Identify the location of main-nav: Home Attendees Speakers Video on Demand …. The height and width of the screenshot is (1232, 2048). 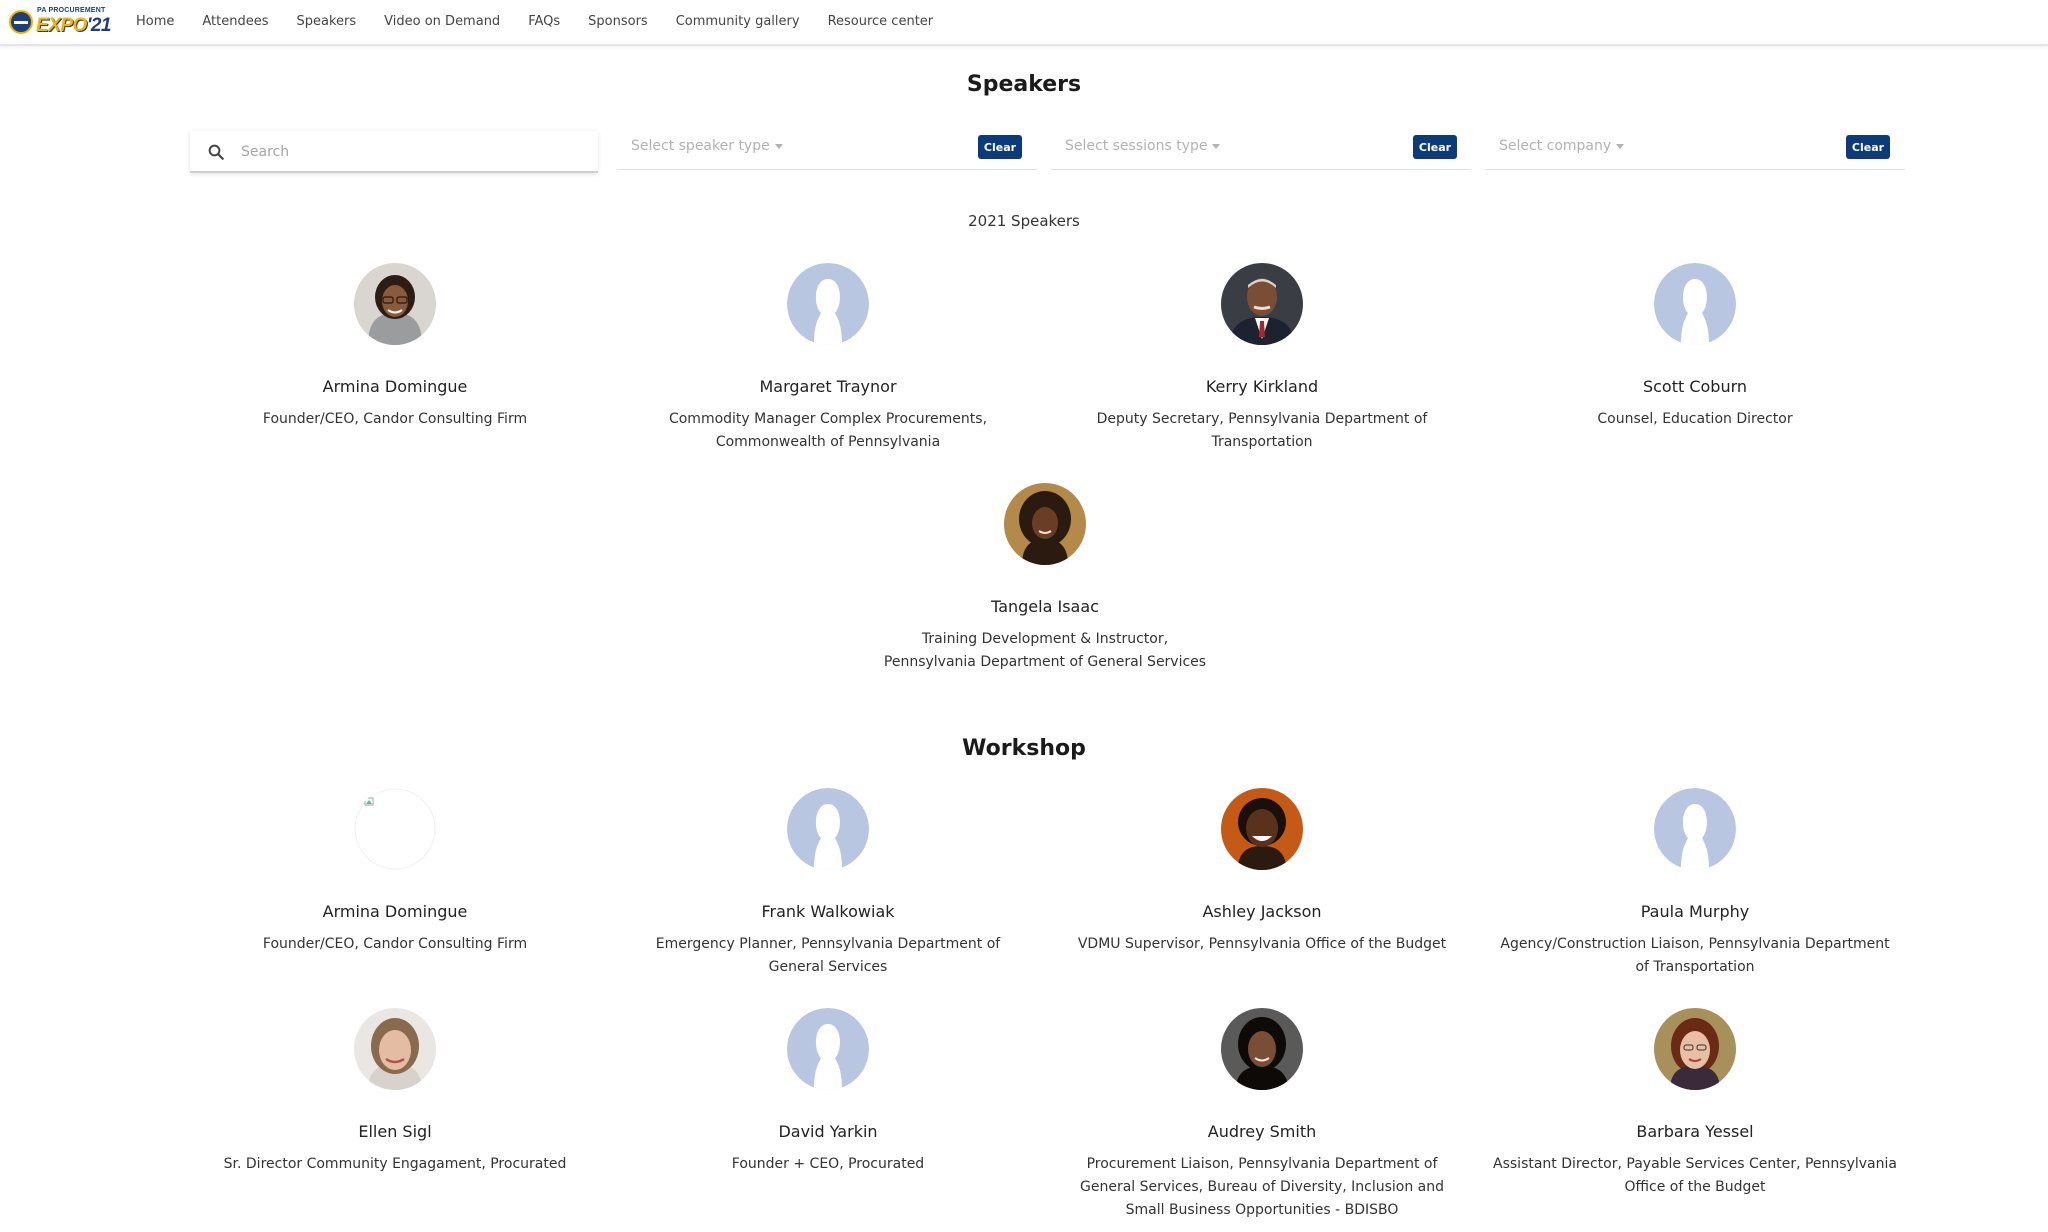
(548, 21).